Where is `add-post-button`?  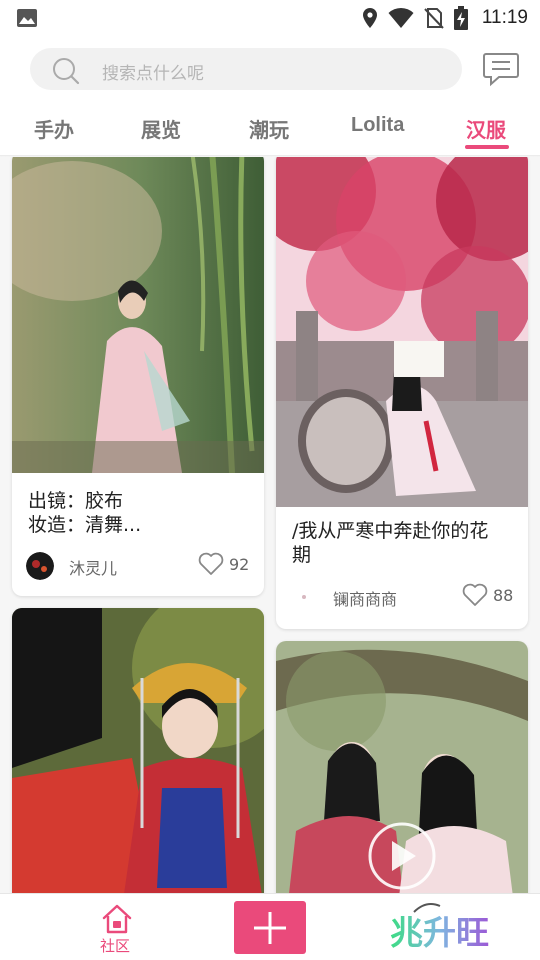
add-post-button is located at coordinates (270, 927).